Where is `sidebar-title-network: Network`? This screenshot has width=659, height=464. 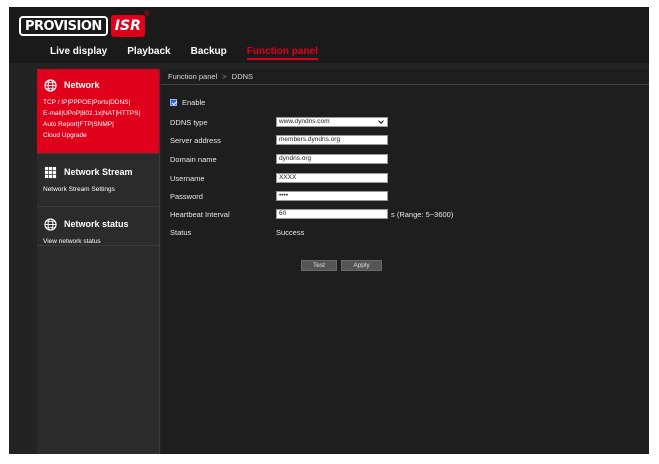
sidebar-title-network: Network is located at coordinates (82, 85).